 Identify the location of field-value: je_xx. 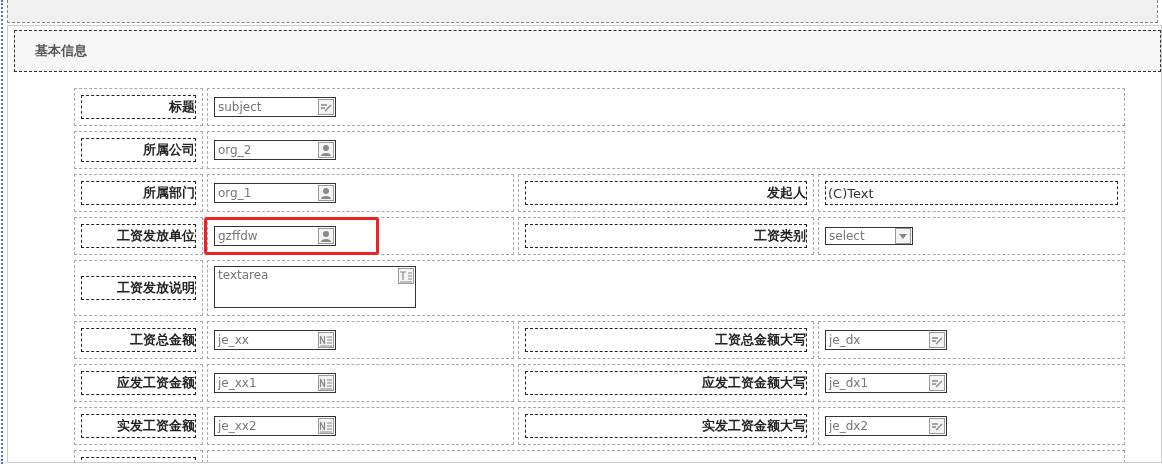
(233, 340).